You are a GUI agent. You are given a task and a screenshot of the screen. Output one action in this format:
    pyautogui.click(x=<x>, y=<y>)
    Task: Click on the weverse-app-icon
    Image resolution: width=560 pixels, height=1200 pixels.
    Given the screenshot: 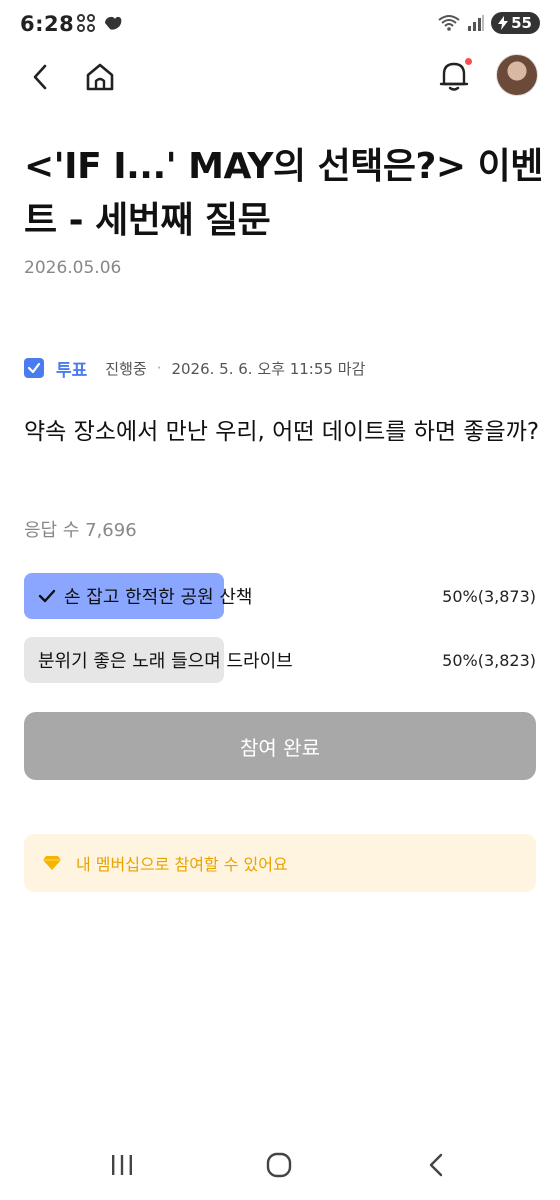 What is the action you would take?
    pyautogui.click(x=113, y=23)
    